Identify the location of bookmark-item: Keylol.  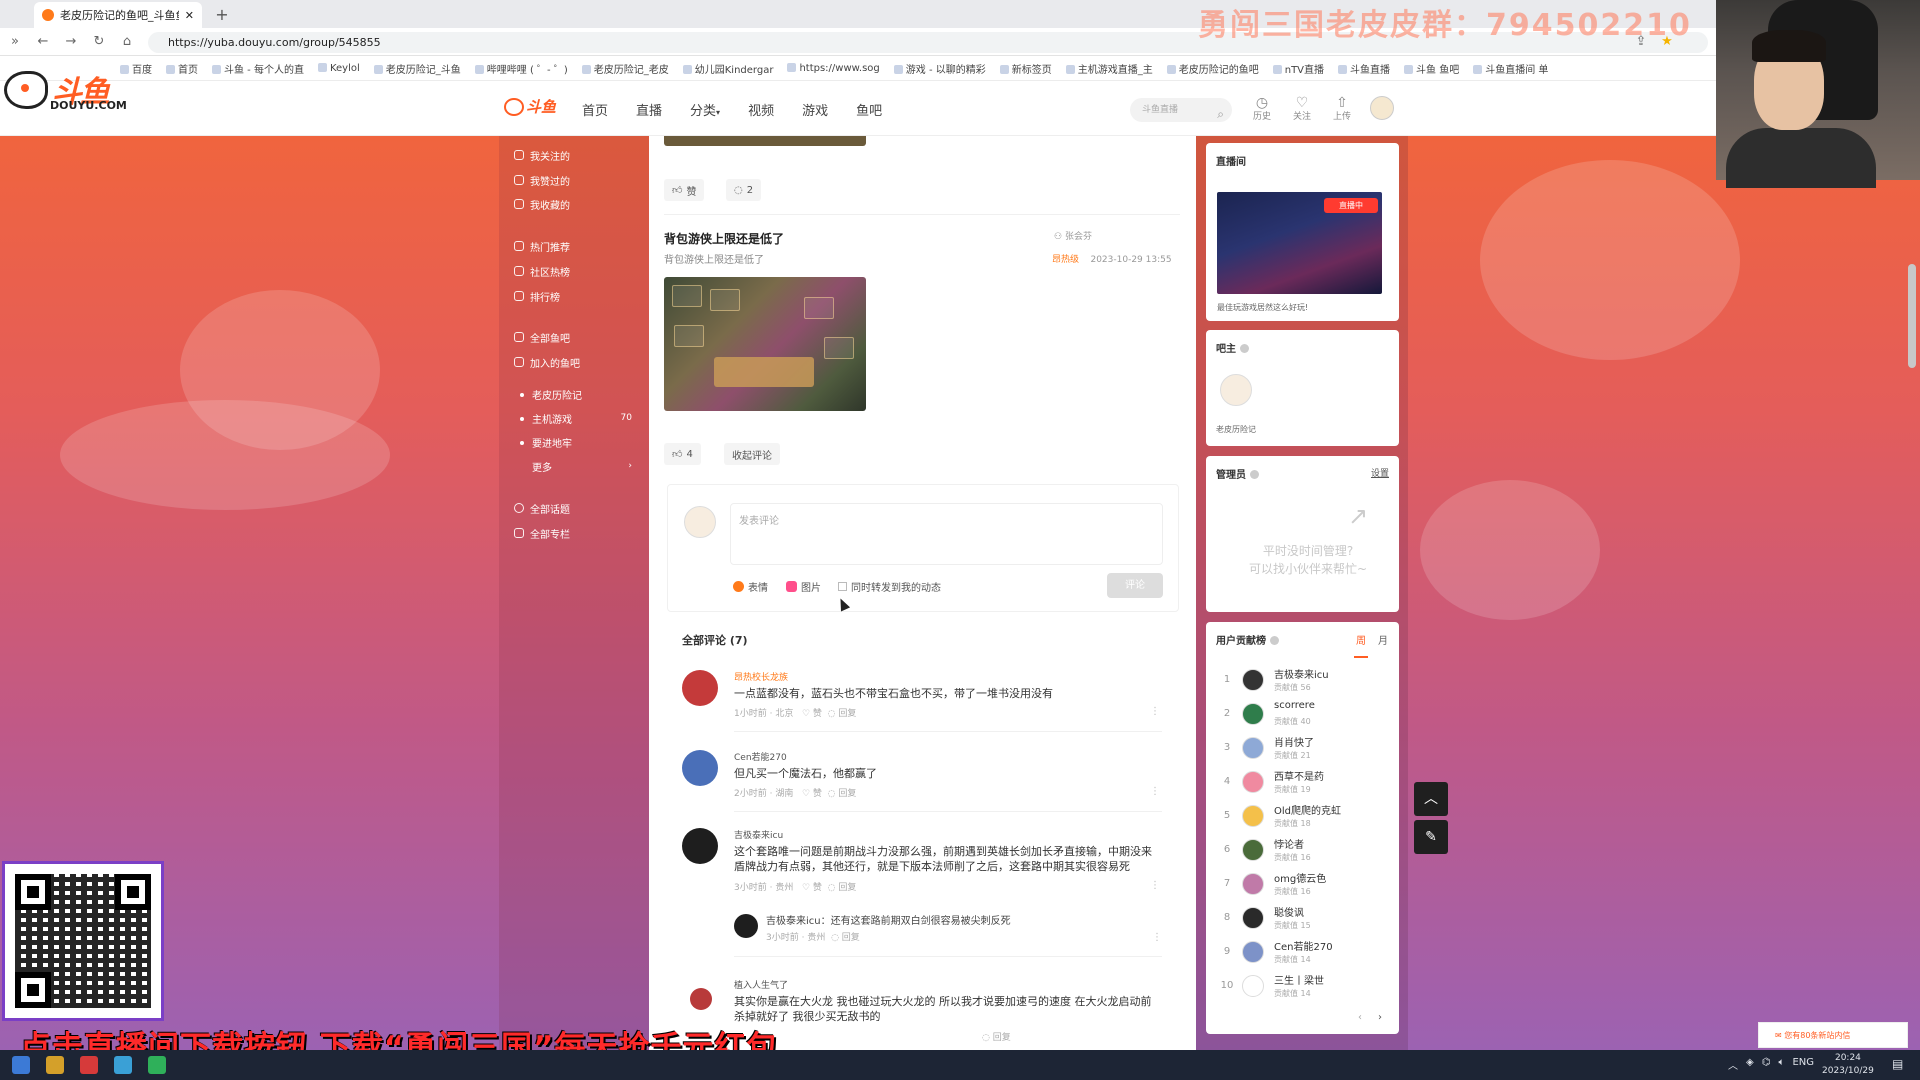
(339, 68).